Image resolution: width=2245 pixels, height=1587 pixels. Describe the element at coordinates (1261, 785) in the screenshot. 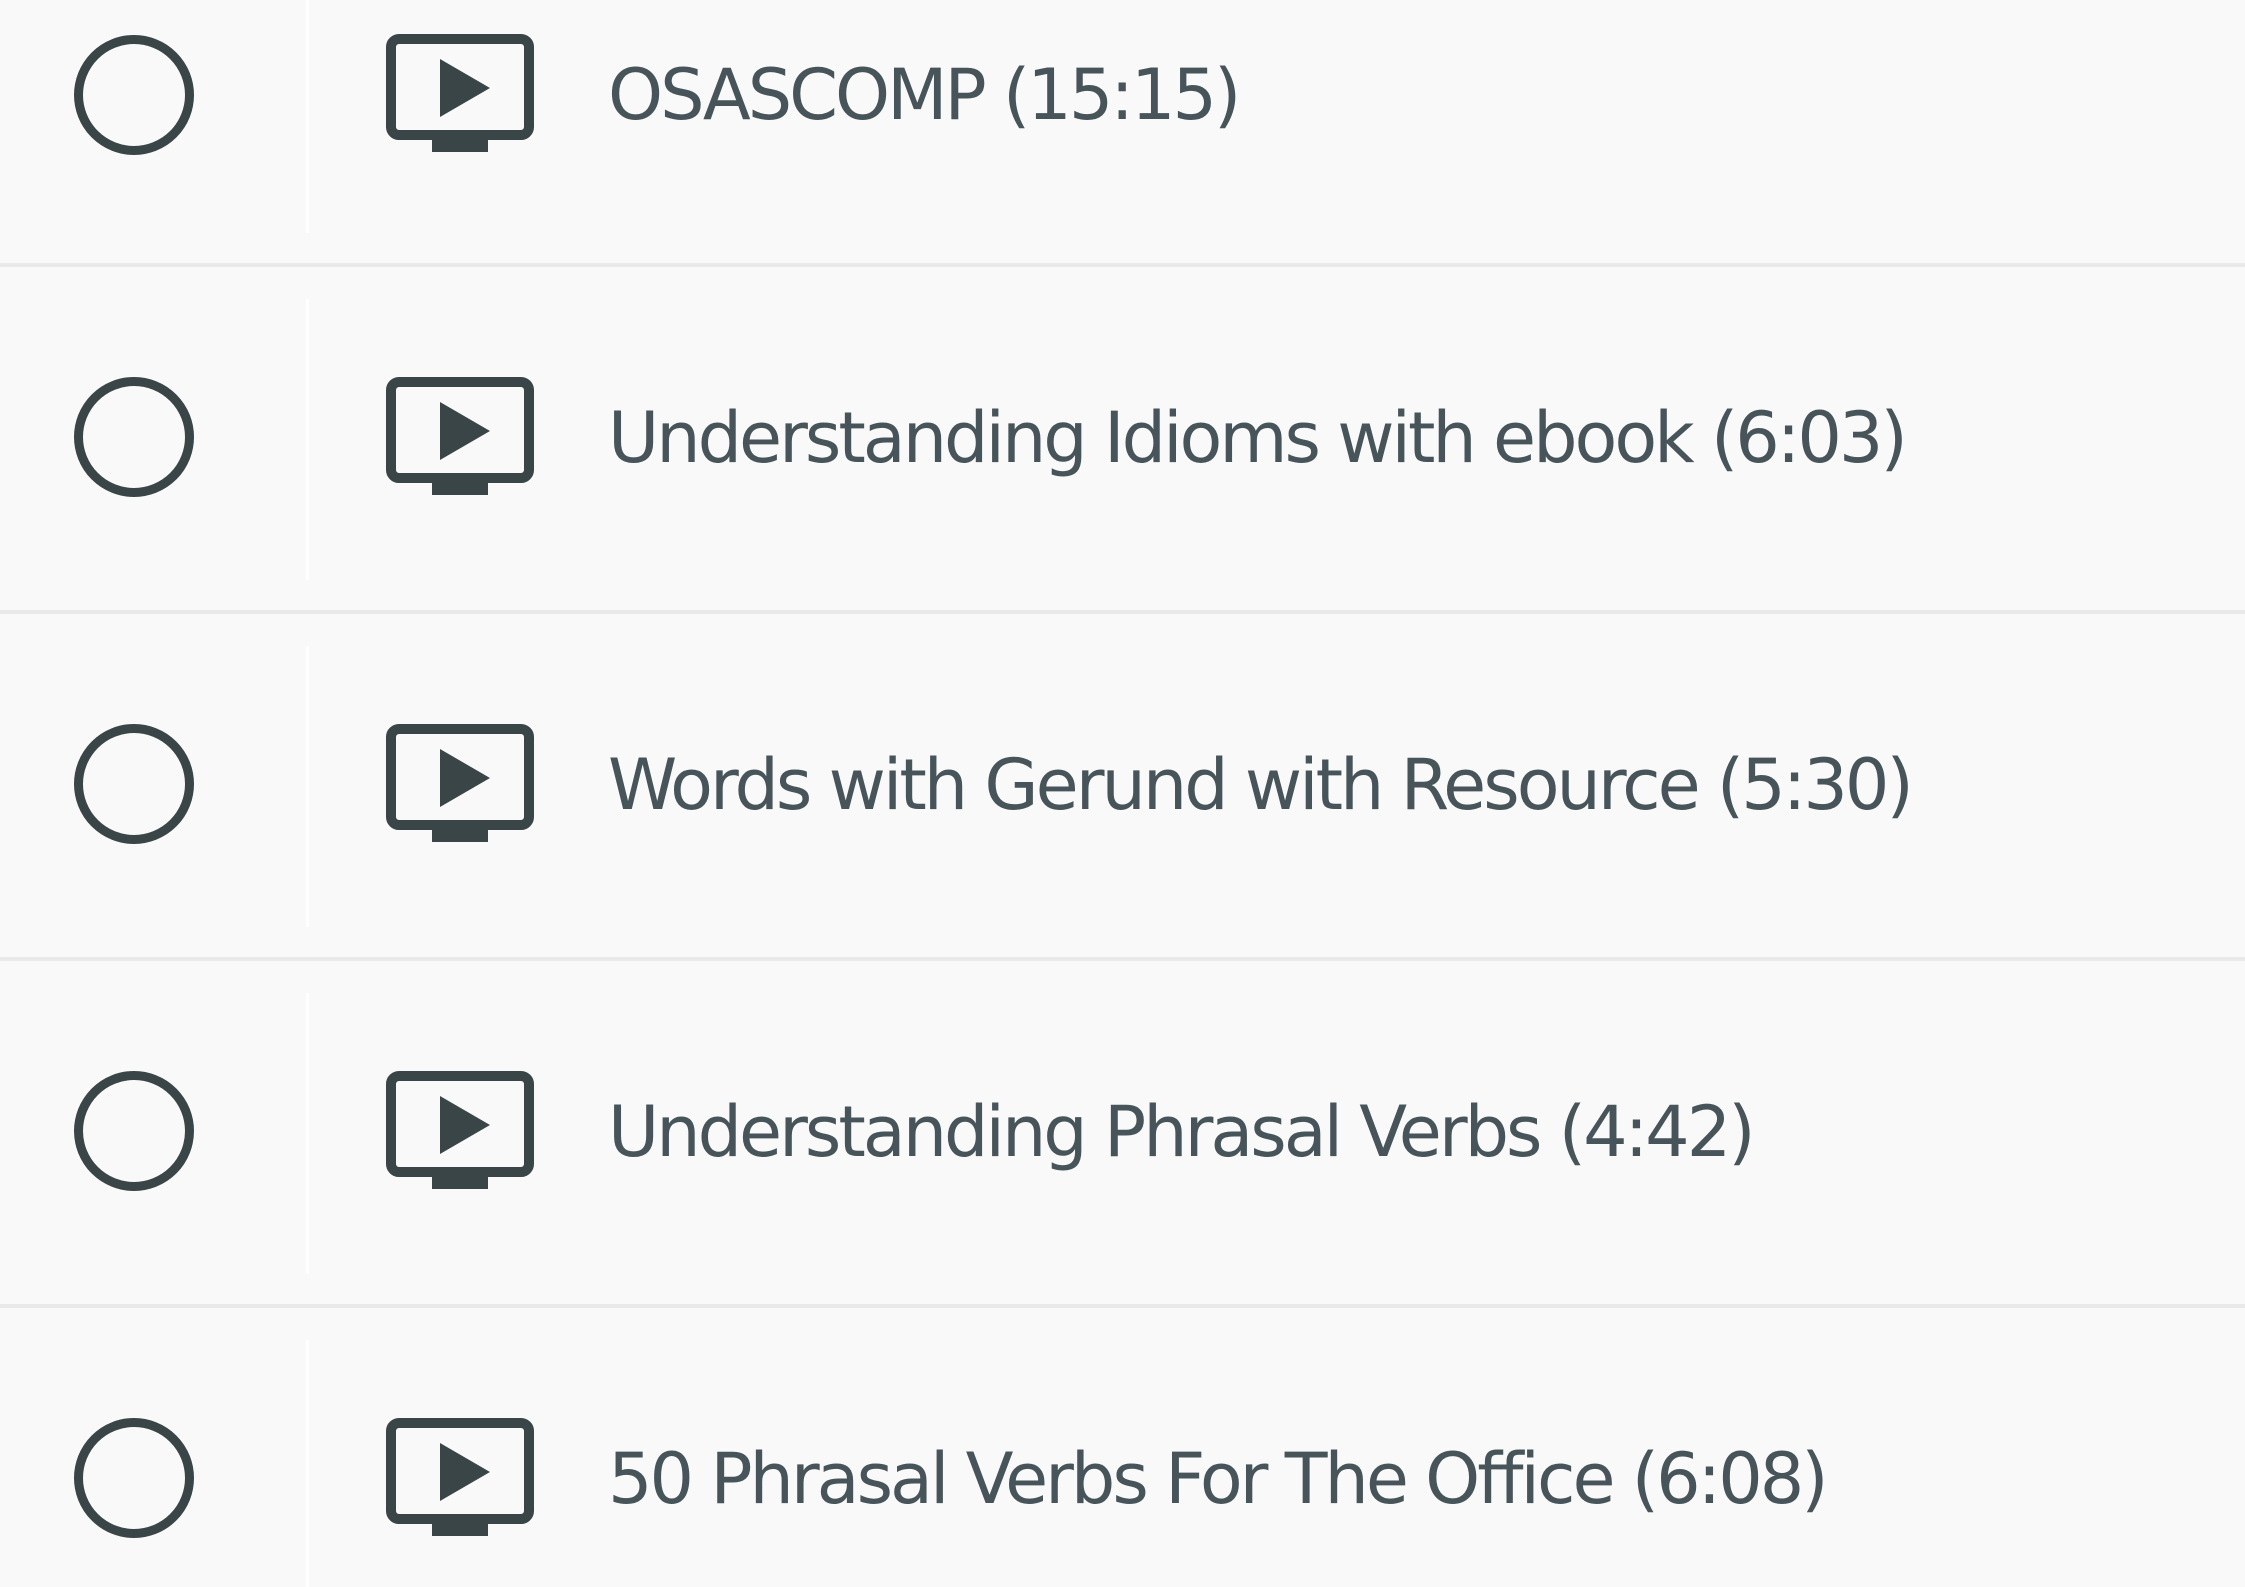

I see `lesson-title: Words with Gerund with Resource (5:30)` at that location.